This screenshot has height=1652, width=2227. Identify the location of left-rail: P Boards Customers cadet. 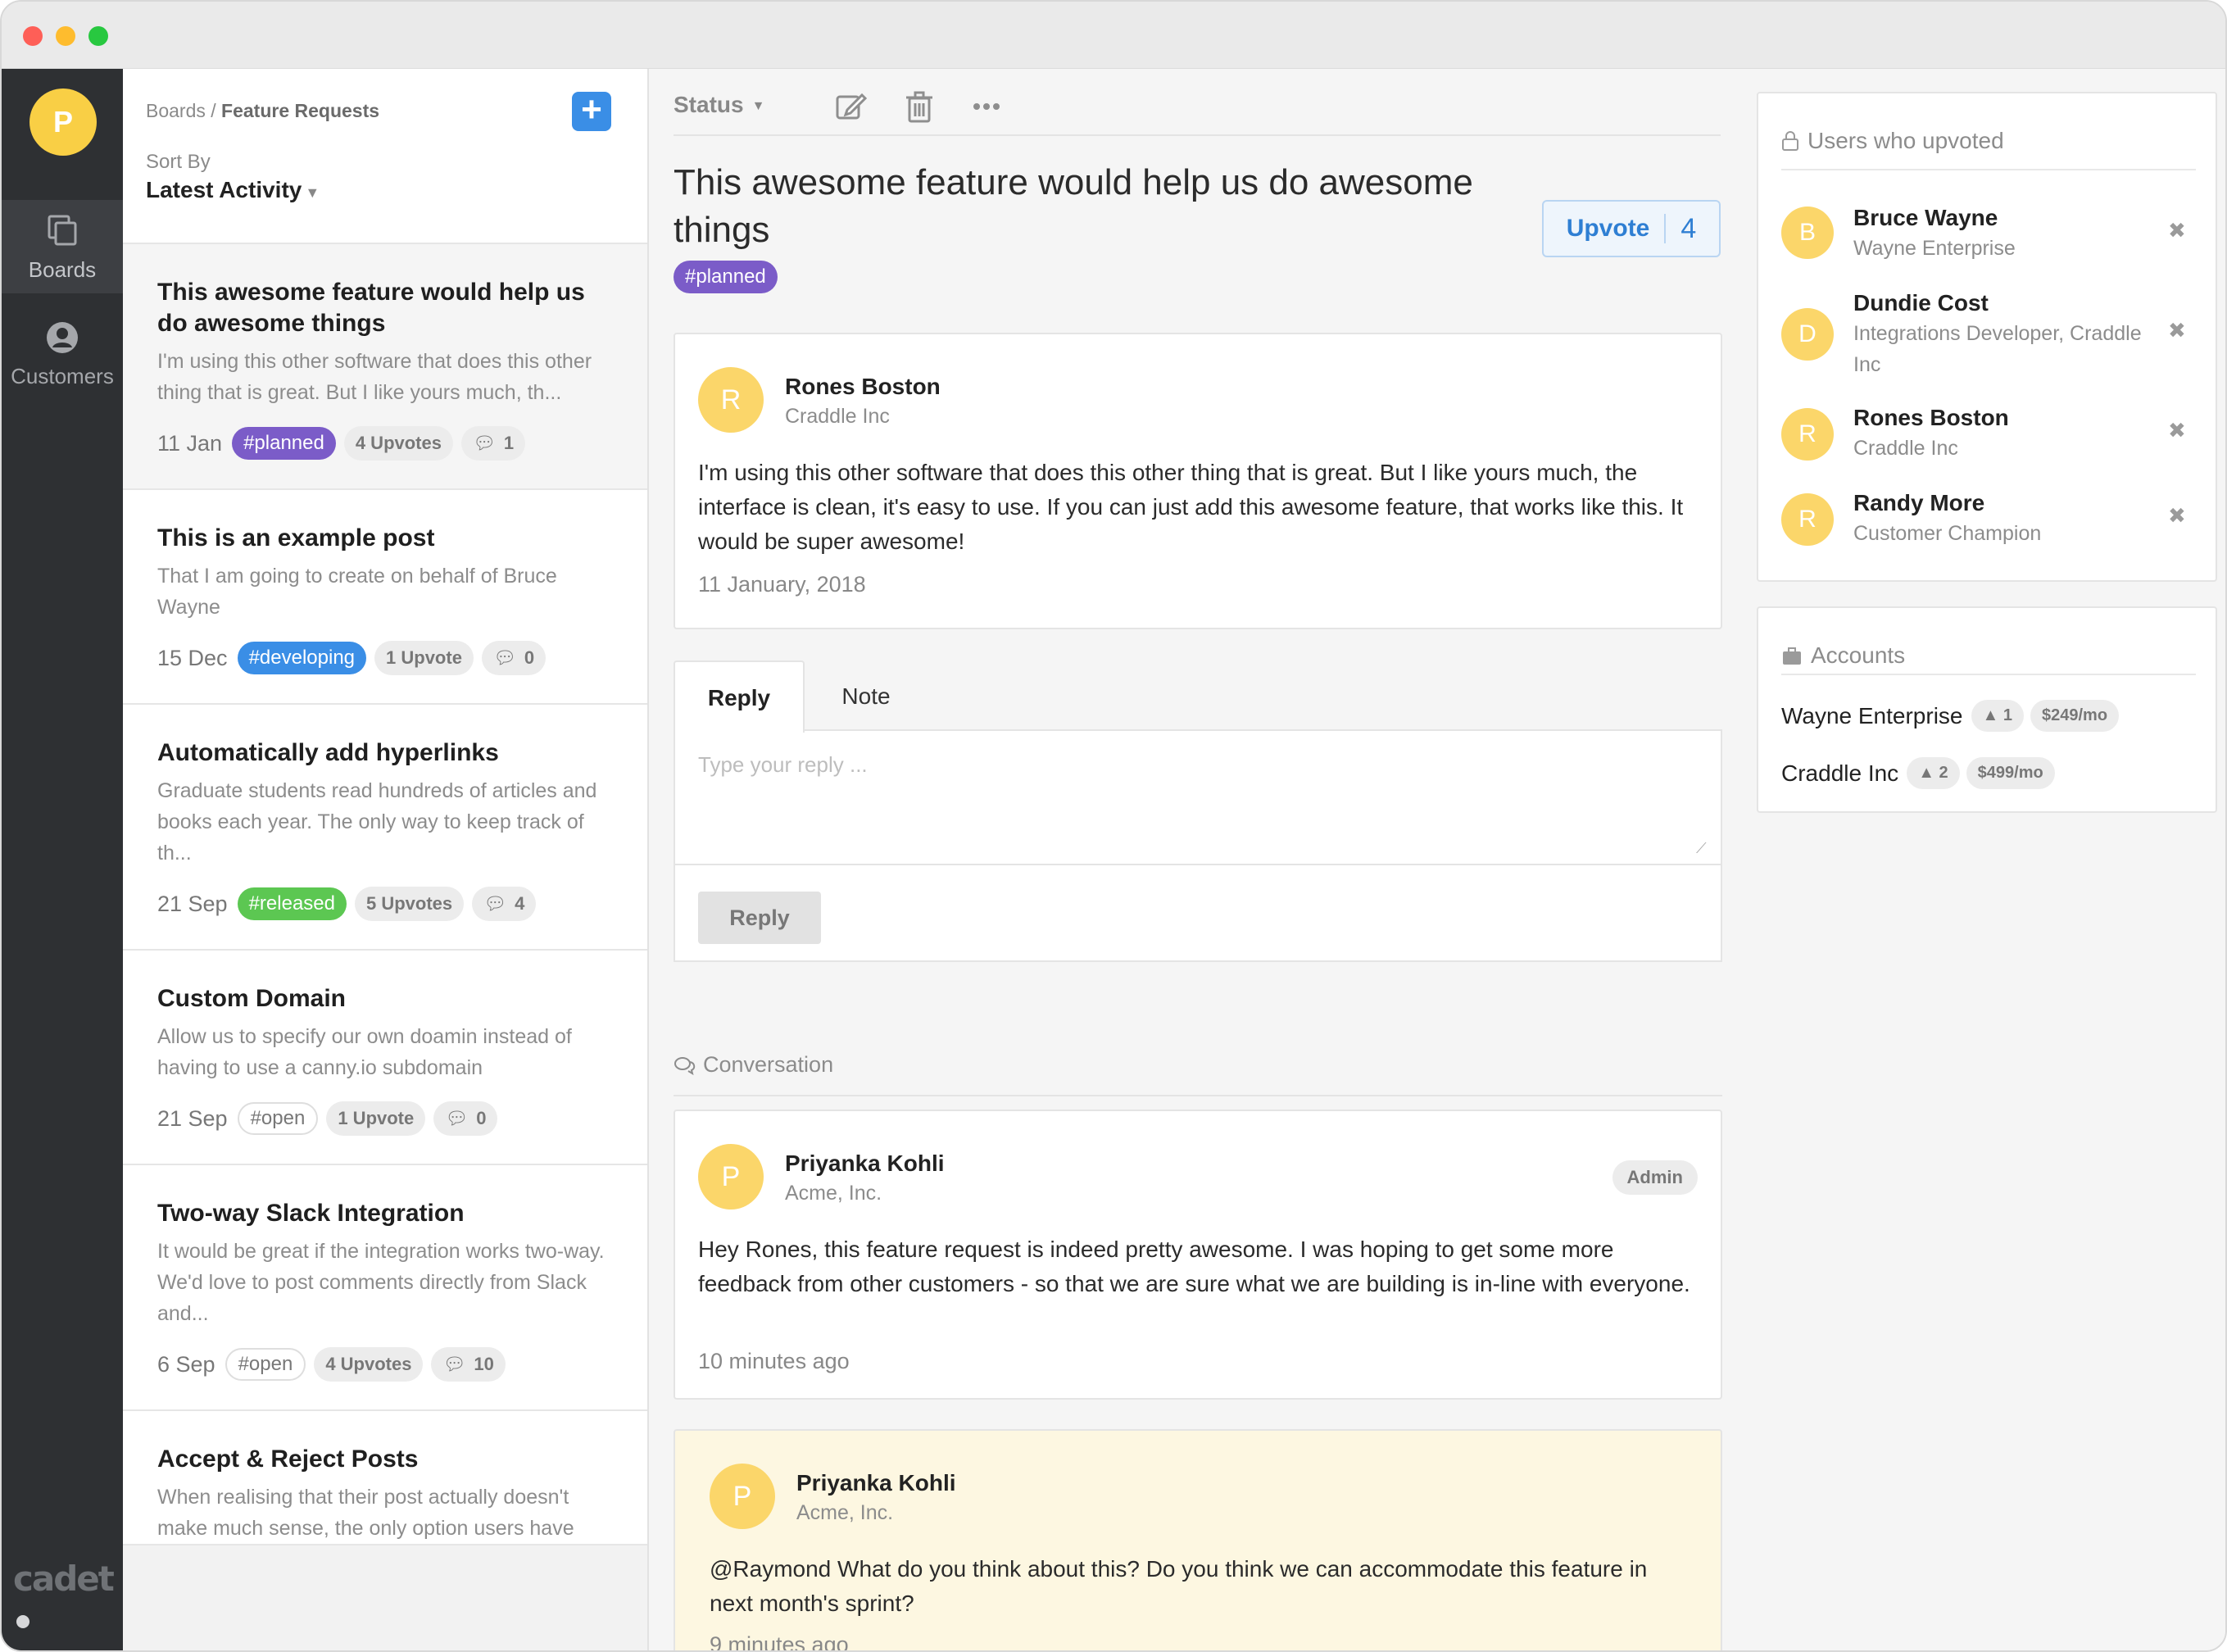
(62, 859).